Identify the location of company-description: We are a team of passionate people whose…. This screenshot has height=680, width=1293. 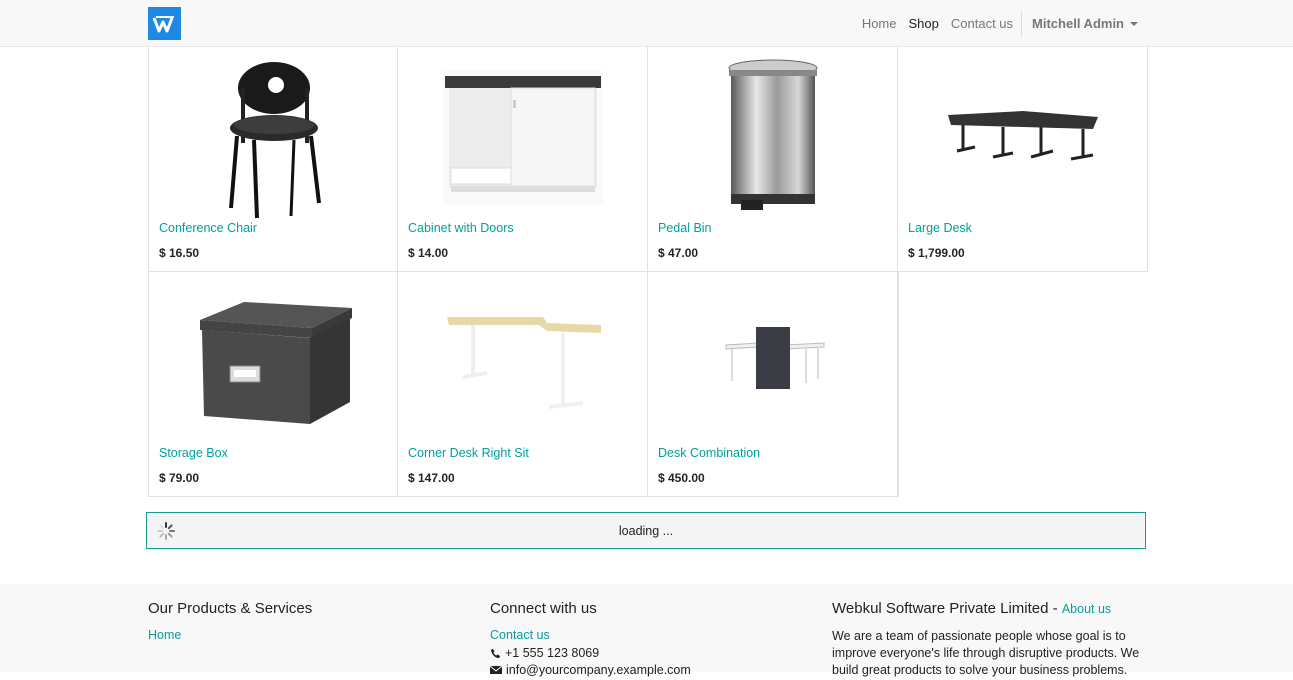
(986, 653).